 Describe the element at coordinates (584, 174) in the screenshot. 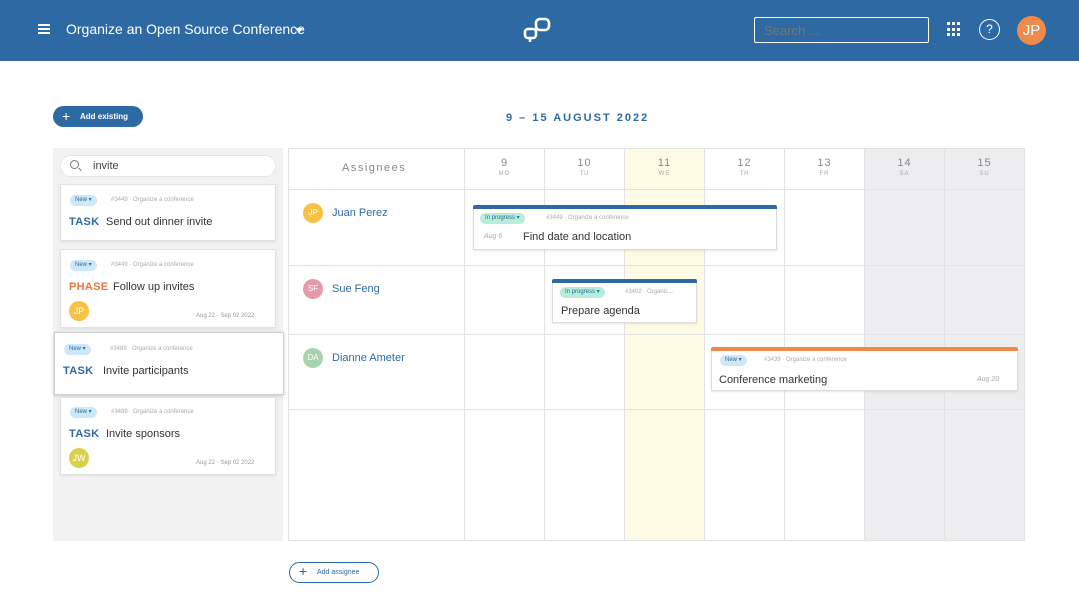

I see `day-name: TU` at that location.